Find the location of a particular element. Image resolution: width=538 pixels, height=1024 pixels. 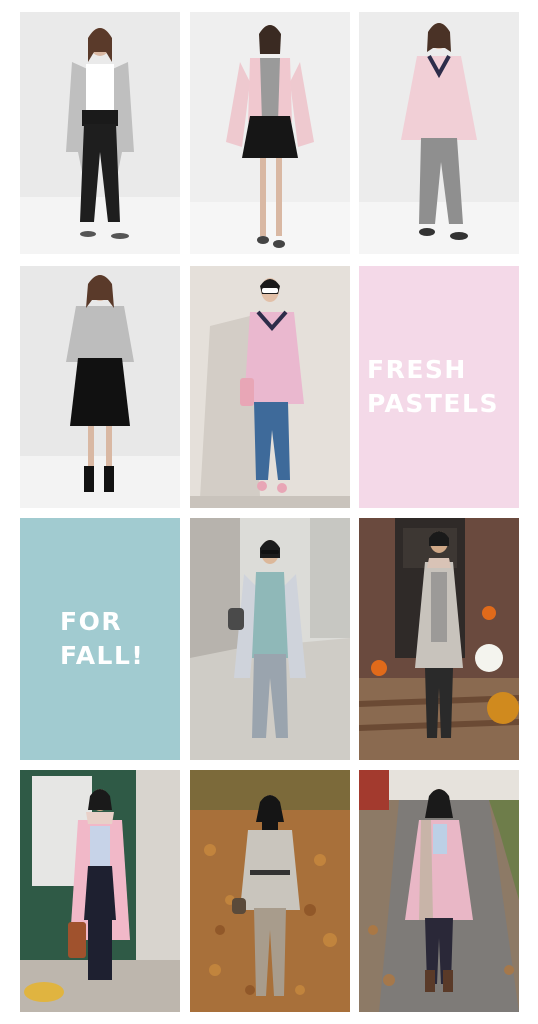

fresh-pastels-tile: FRESH PASTELS is located at coordinates (439, 387).